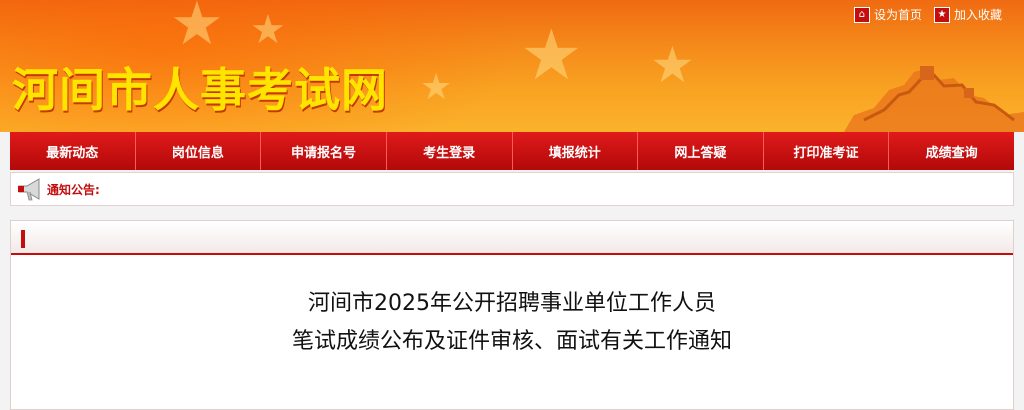  What do you see at coordinates (927, 14) in the screenshot?
I see `header-links: ⌂ 设为首页 ★ 加入收藏` at bounding box center [927, 14].